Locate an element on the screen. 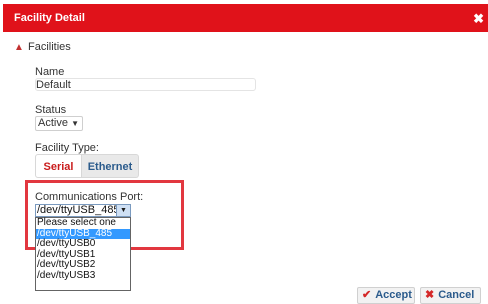 The width and height of the screenshot is (488, 304). tab-ethernet: Ethernet is located at coordinates (110, 166).